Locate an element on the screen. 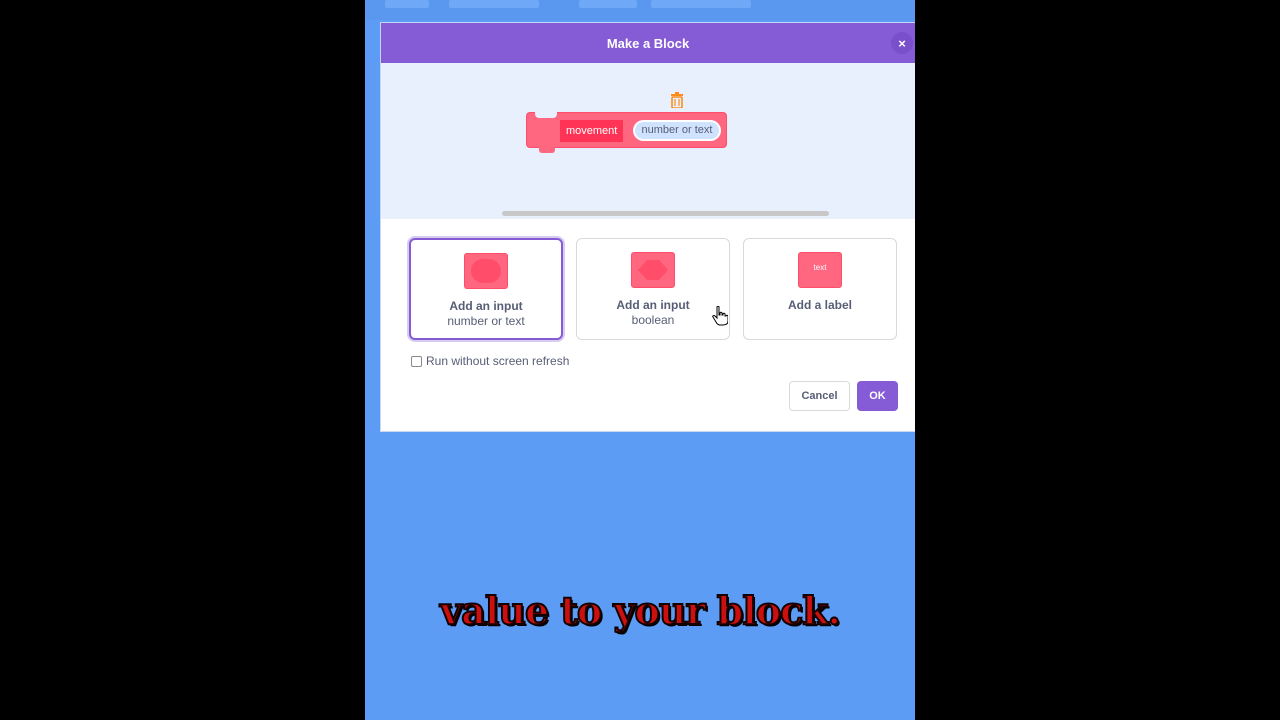  add-label-card: text Add a label is located at coordinates (820, 289).